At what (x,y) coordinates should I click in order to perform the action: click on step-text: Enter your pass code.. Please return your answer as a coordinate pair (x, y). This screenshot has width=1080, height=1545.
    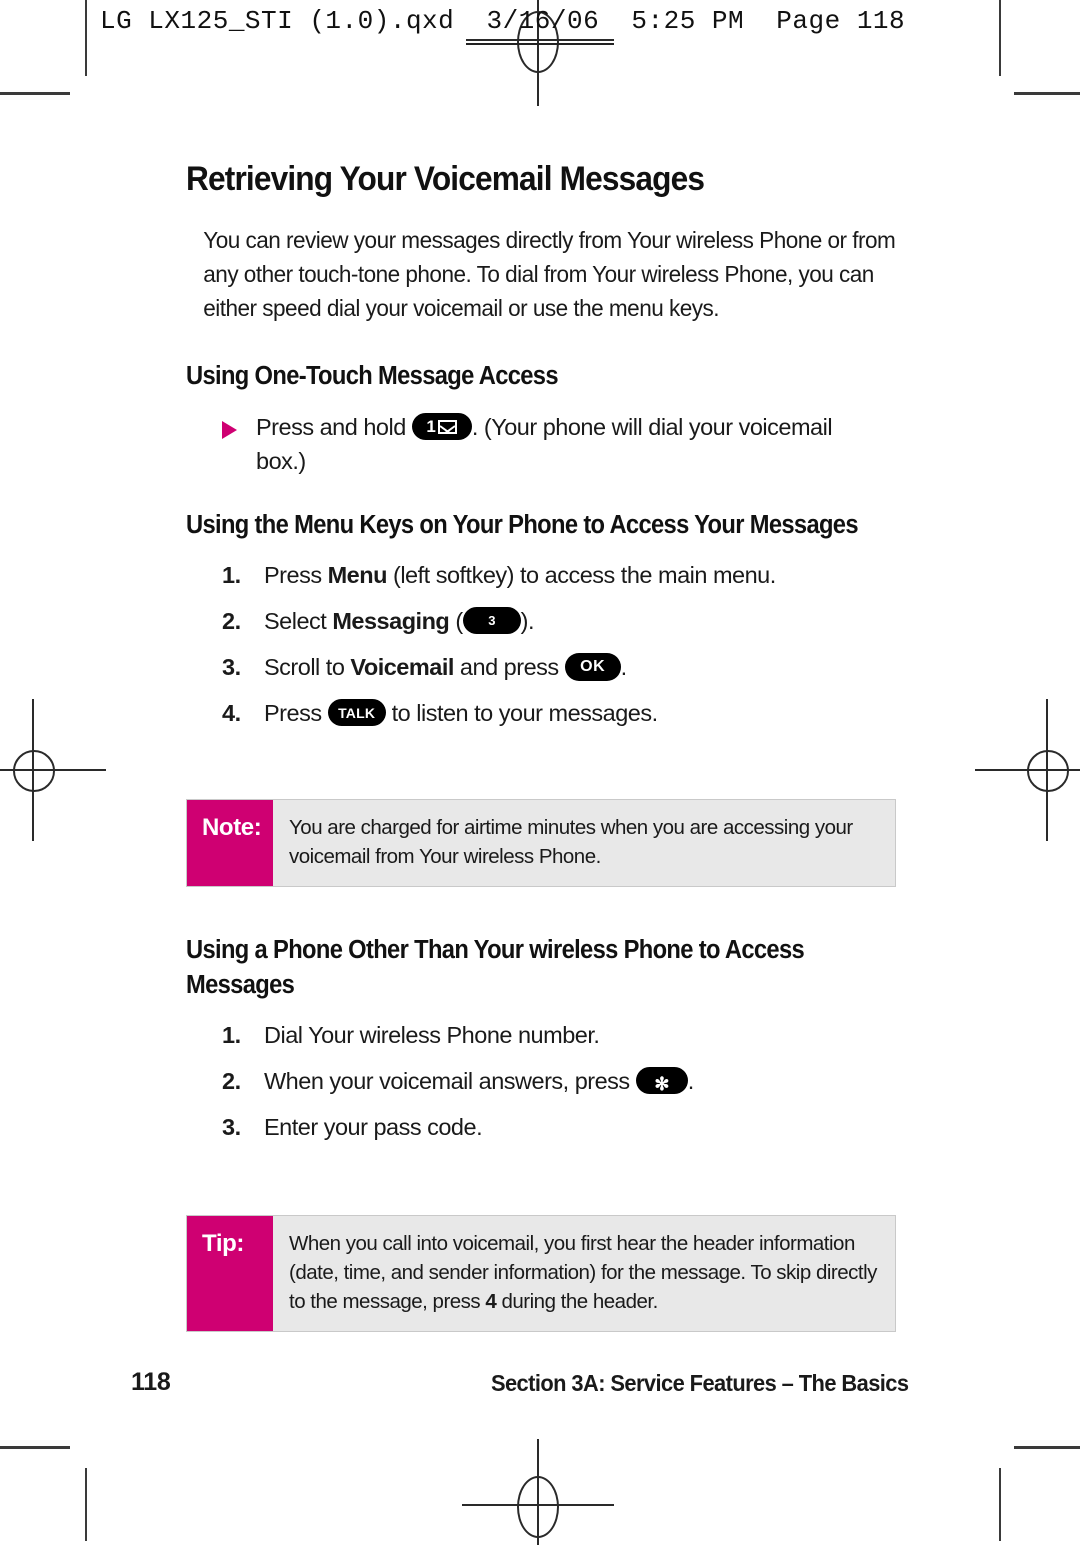
    Looking at the image, I should click on (373, 1127).